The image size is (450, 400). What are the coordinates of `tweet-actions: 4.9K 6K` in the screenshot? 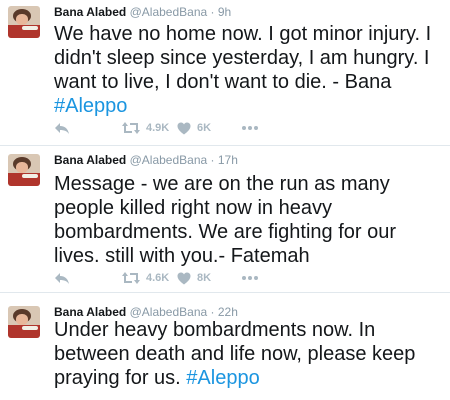 It's located at (184, 128).